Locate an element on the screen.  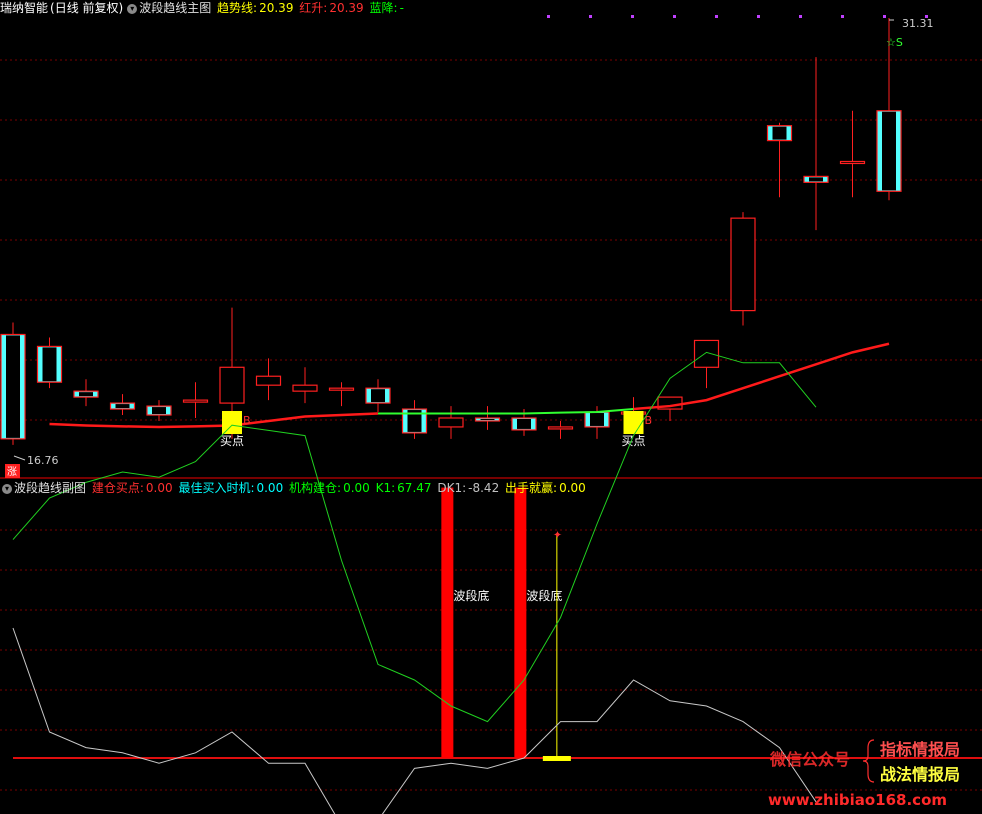
watermark-name-1: 指标情报局 is located at coordinates (920, 749).